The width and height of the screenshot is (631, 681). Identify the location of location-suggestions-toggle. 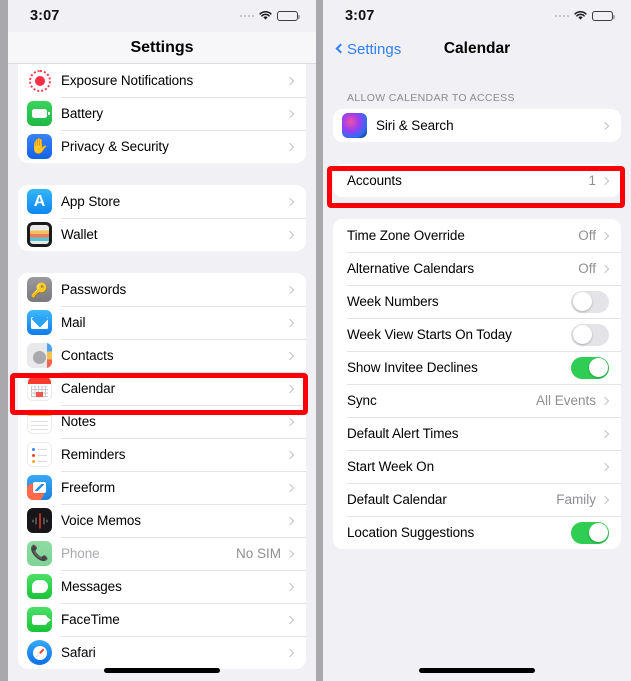
(590, 532).